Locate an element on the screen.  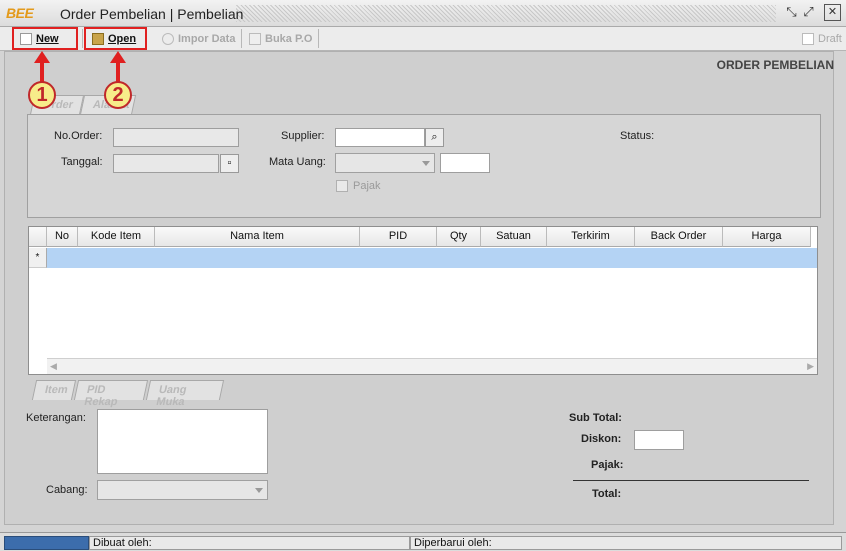
page-title: ORDER PEMBELIAN is located at coordinates (775, 65).